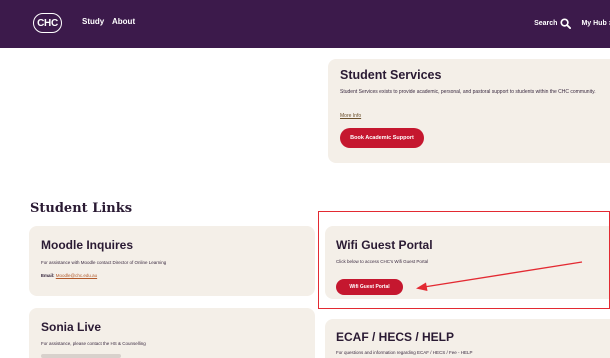 Image resolution: width=610 pixels, height=358 pixels. I want to click on nav-study-link: Study, so click(93, 21).